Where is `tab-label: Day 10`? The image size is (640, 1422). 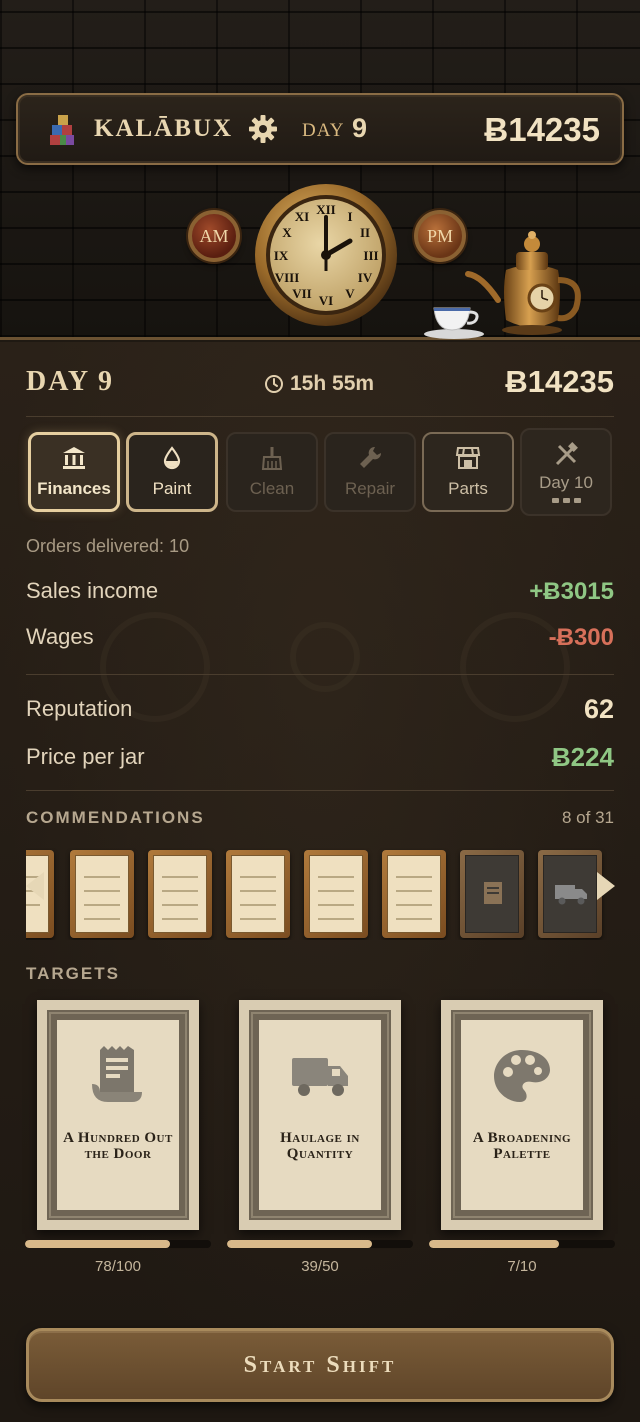
tab-label: Day 10 is located at coordinates (566, 482).